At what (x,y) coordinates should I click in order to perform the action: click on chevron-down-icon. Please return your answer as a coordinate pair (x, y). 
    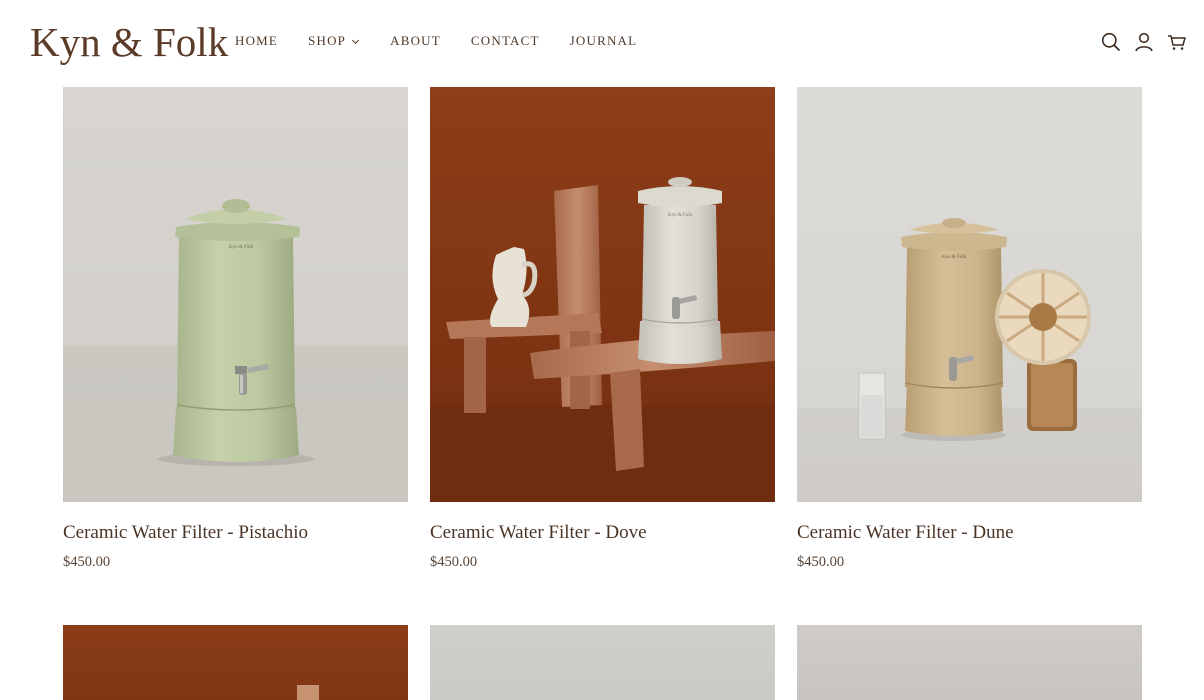
    Looking at the image, I should click on (356, 41).